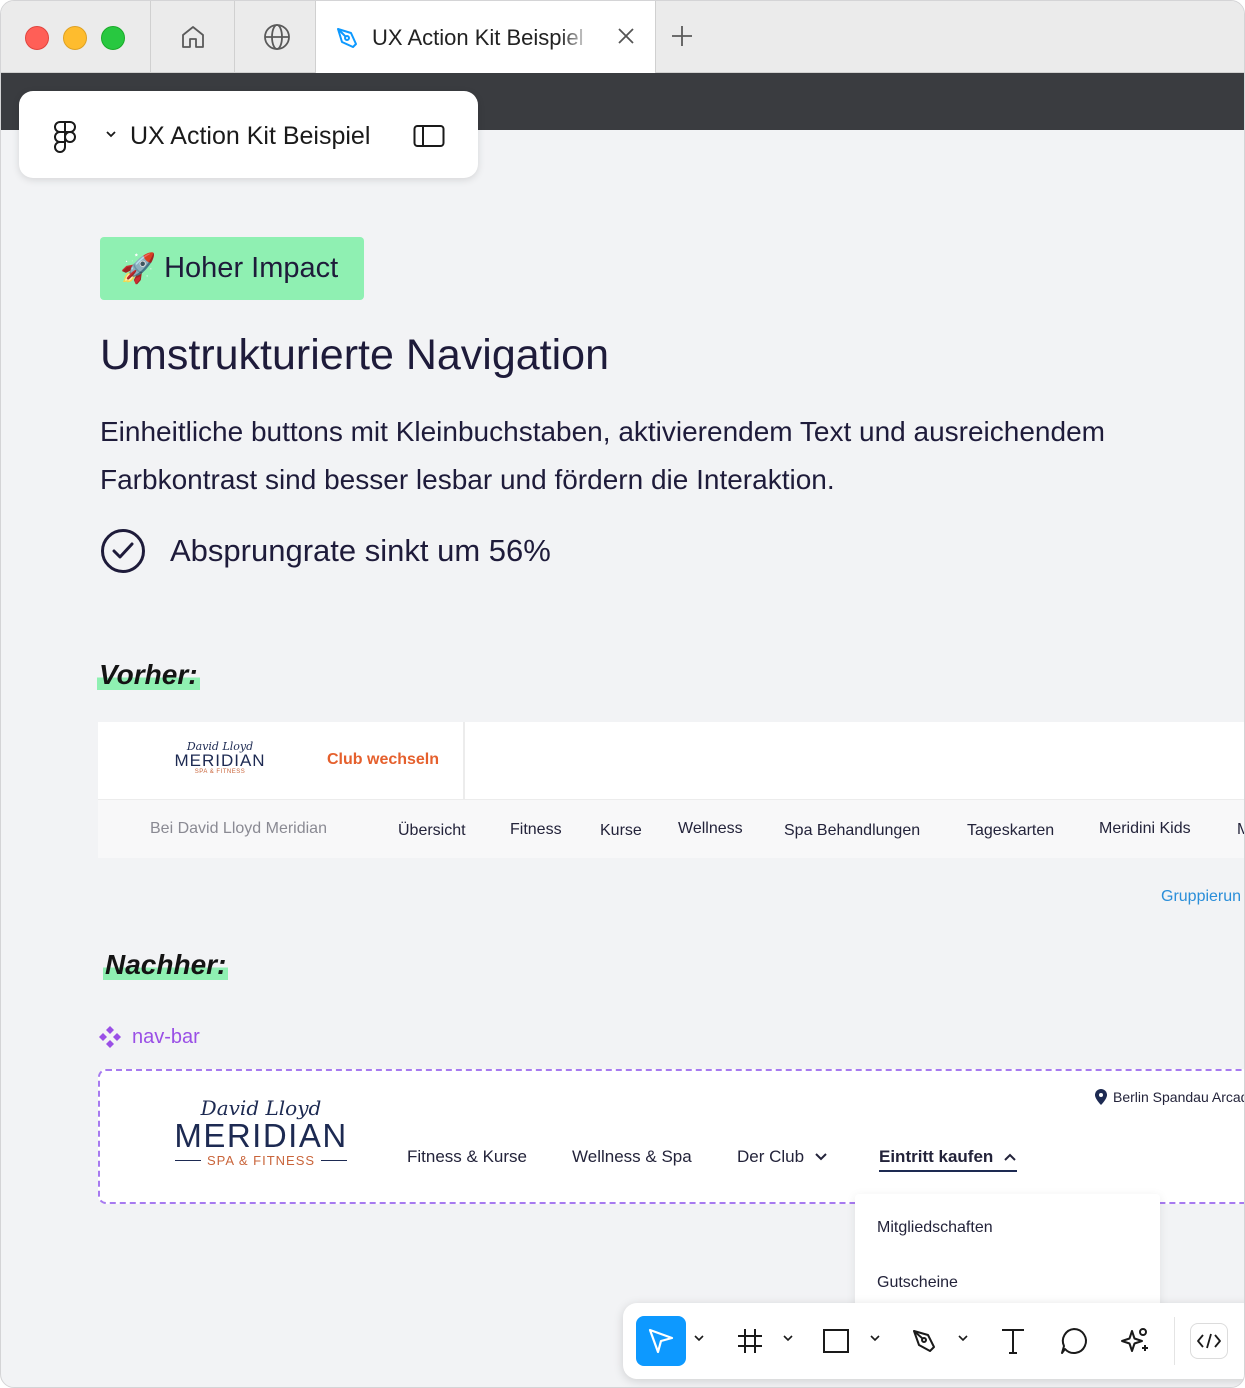  I want to click on new-tab-icon, so click(682, 36).